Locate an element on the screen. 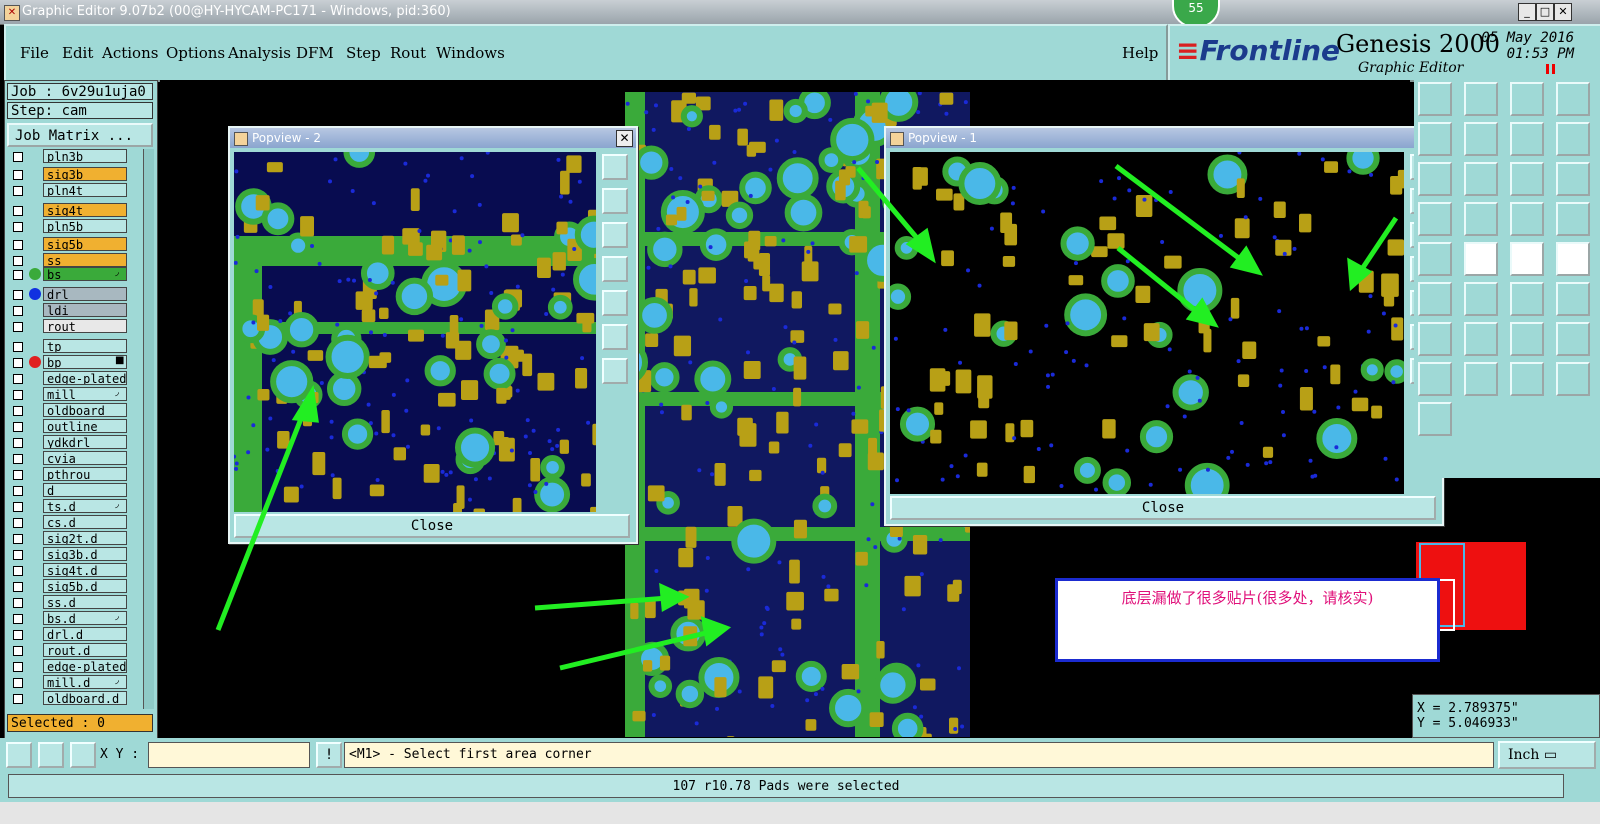 Image resolution: width=1600 pixels, height=824 pixels. mirror-icon is located at coordinates (1481, 379).